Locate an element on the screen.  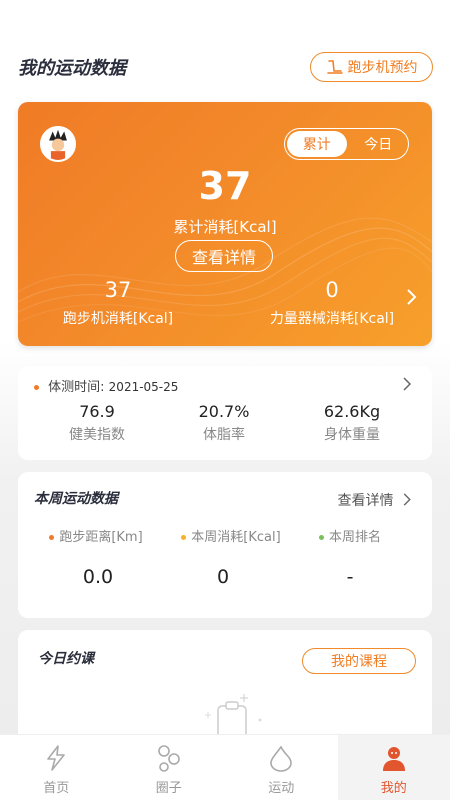
weekly-calories-label-text: 本周消耗[Kcal] is located at coordinates (236, 537).